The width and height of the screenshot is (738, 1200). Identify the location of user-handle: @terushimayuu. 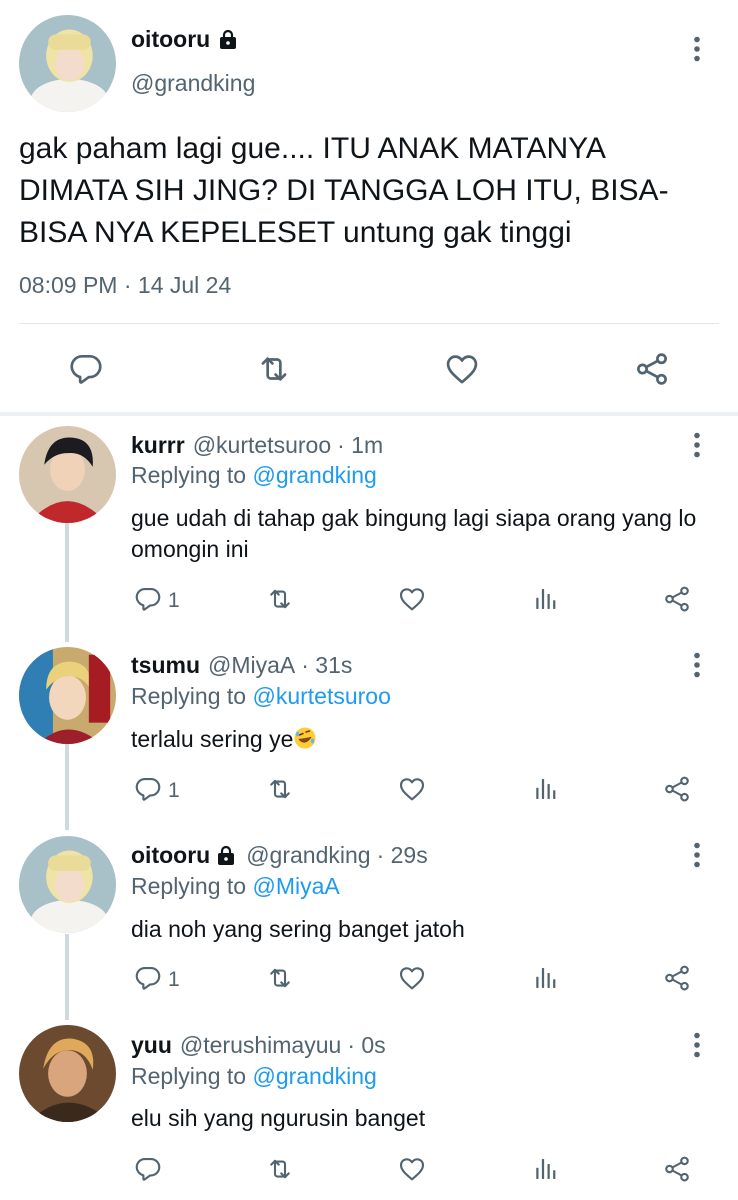
(260, 1045).